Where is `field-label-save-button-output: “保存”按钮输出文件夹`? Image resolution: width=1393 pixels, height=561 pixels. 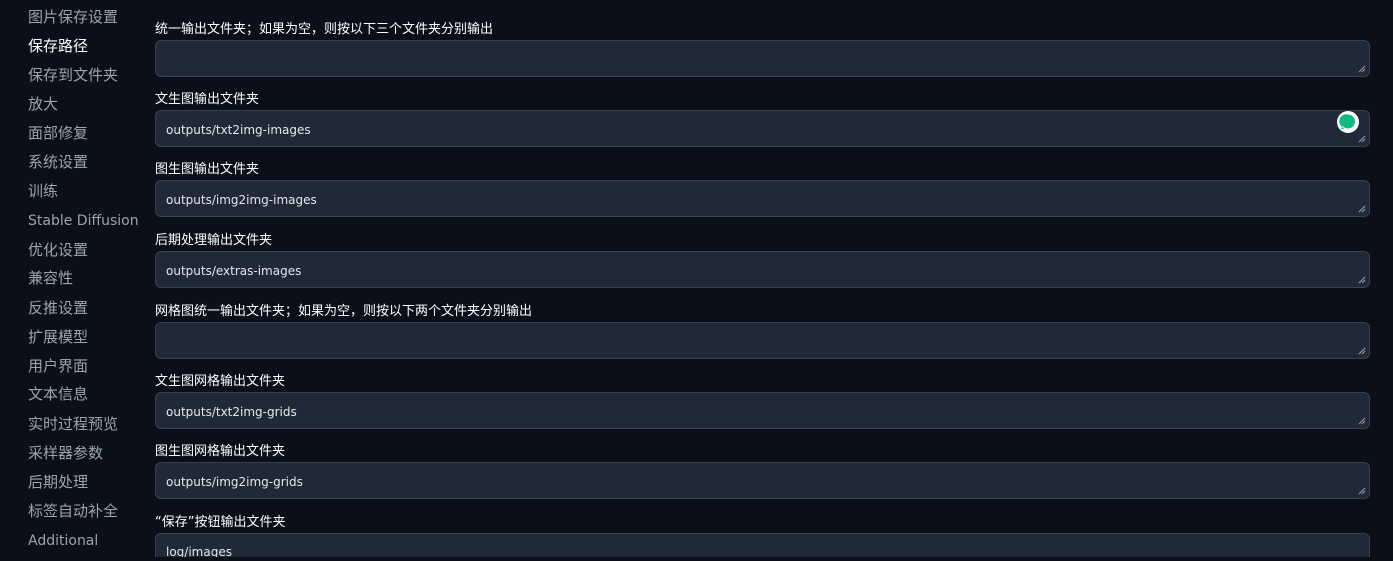
field-label-save-button-output: “保存”按钮输出文件夹 is located at coordinates (220, 522).